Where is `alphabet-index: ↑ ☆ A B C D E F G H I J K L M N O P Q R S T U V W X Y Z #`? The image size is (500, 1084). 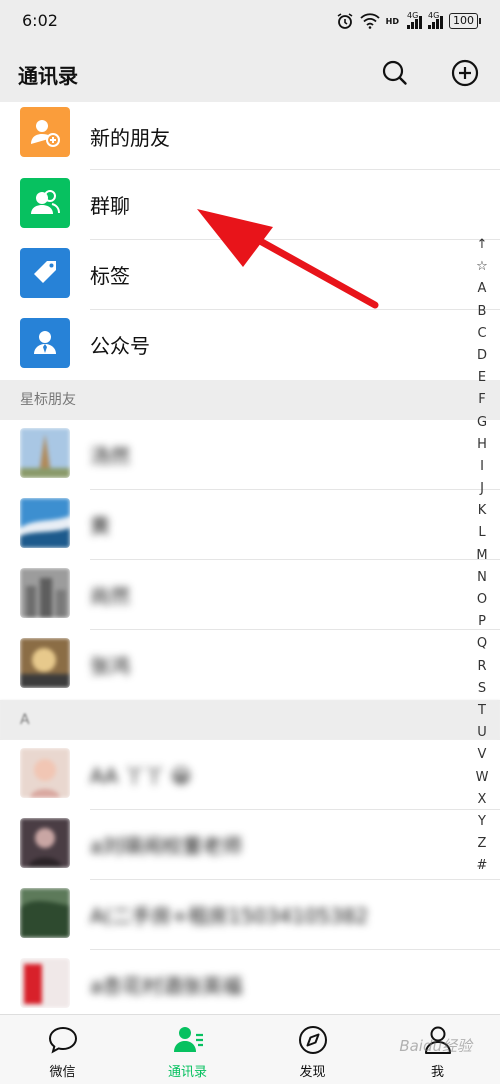 alphabet-index: ↑ ☆ A B C D E F G H I J K L M N O P Q R S T U V W X Y Z # is located at coordinates (482, 555).